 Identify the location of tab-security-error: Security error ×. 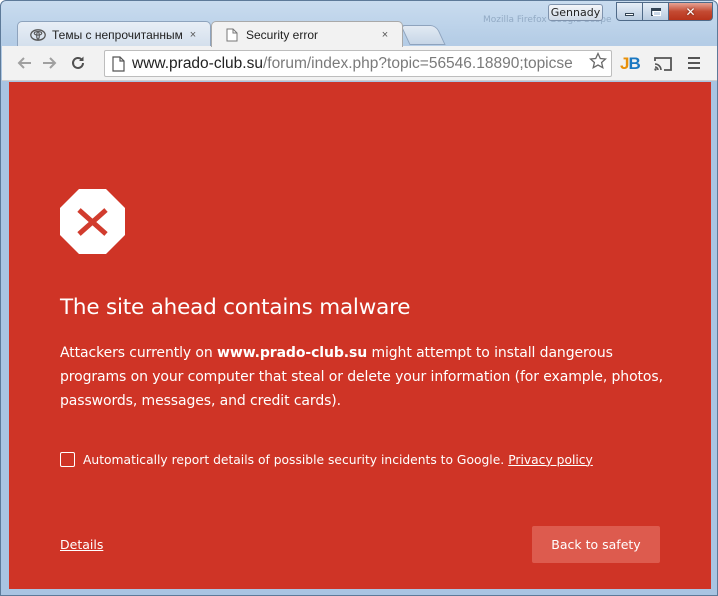
(307, 34).